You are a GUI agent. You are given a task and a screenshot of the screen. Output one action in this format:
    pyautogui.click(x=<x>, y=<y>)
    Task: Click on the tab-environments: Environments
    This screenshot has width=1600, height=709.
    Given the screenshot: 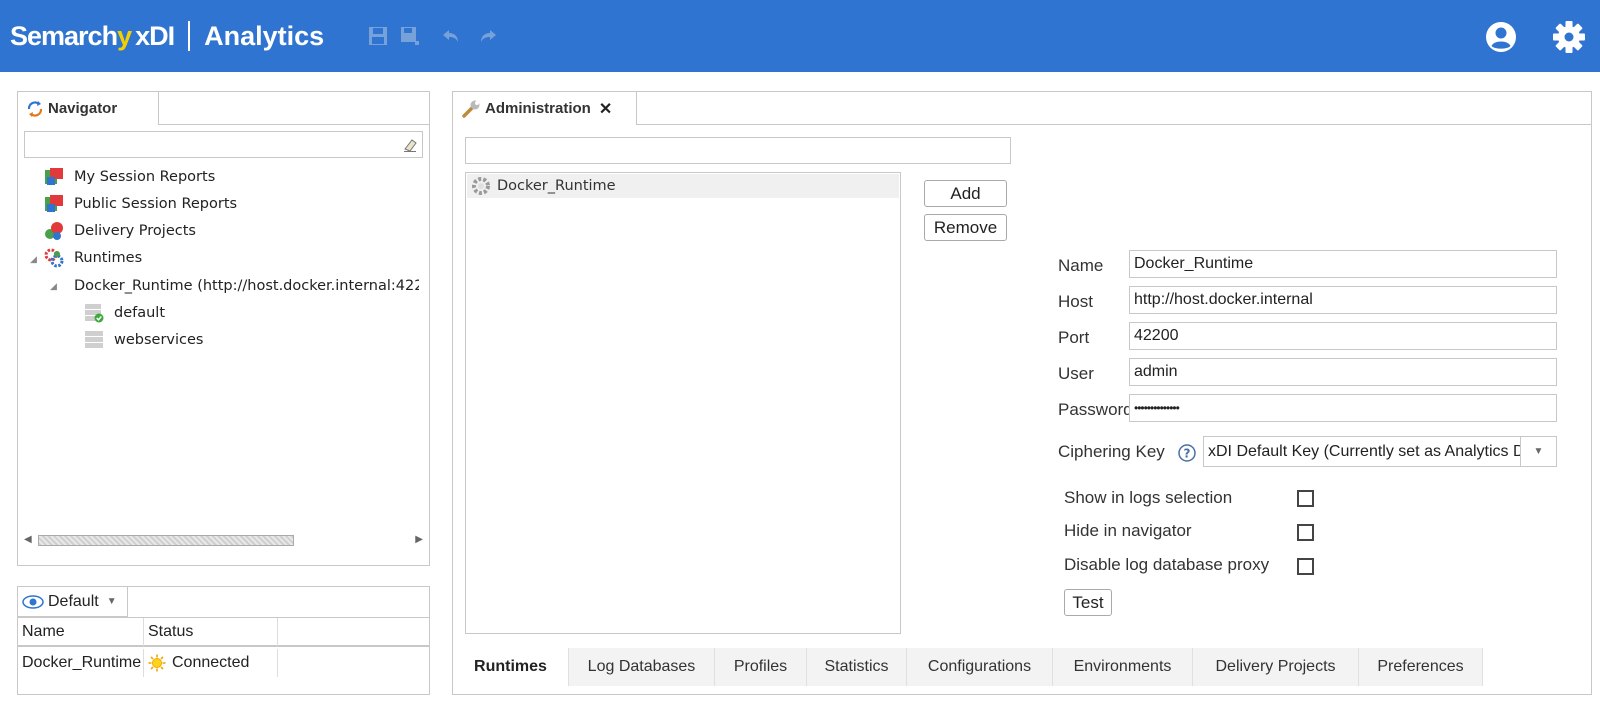 What is the action you would take?
    pyautogui.click(x=1123, y=667)
    